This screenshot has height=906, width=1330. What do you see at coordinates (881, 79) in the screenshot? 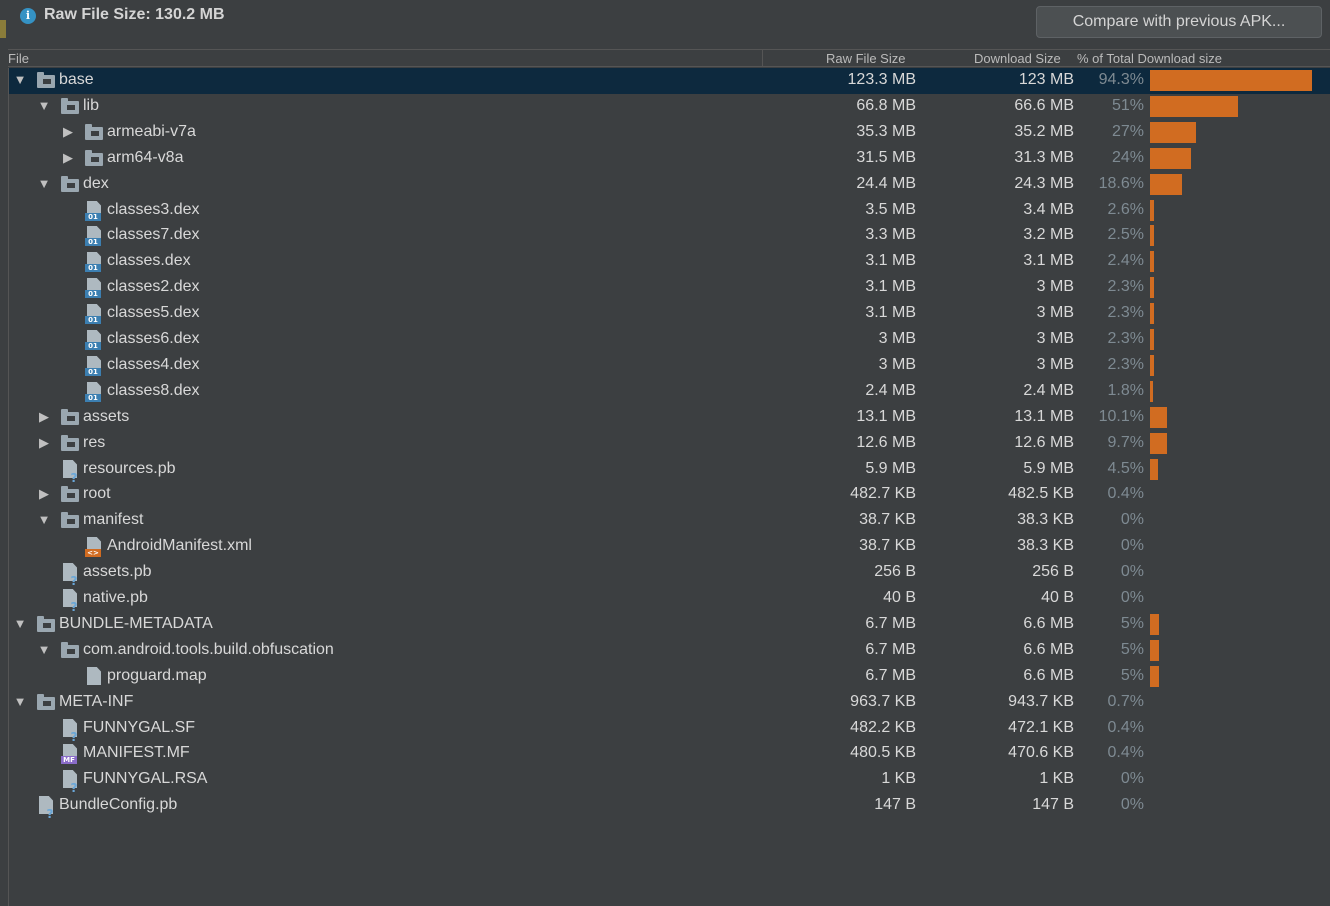
I see `raw-size-cell: 123.3 MB` at bounding box center [881, 79].